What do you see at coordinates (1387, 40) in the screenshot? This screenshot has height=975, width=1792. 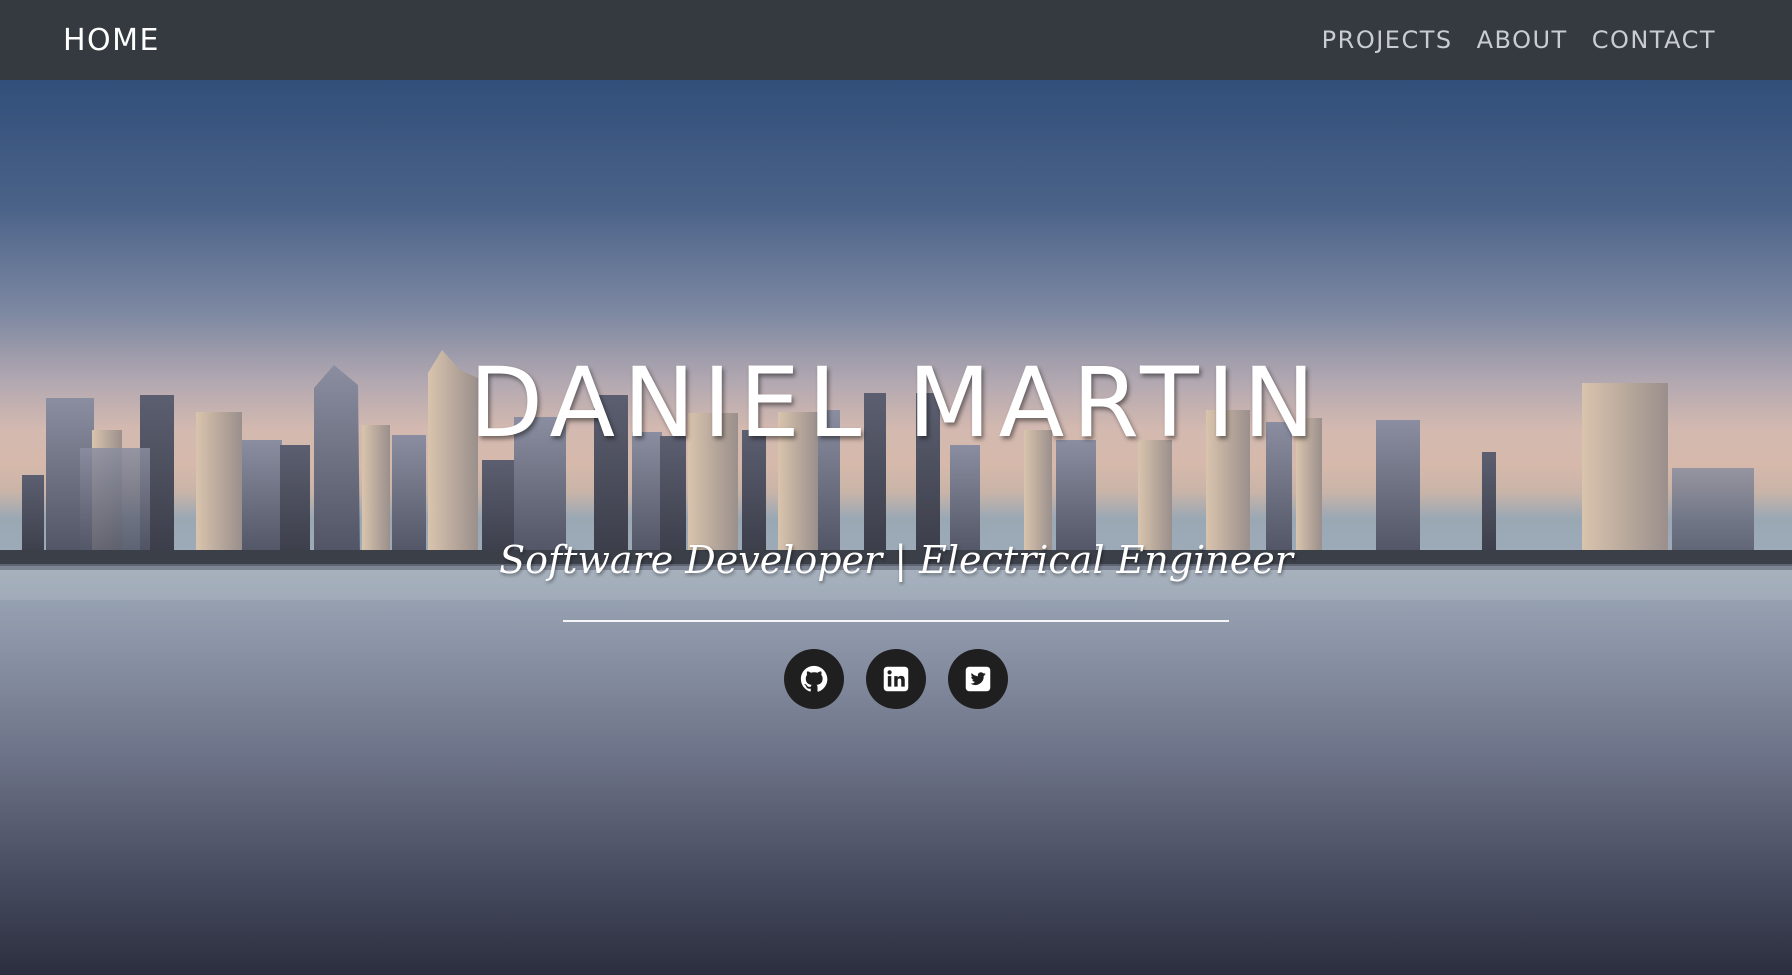 I see `nav-link-projects: PROJECTS` at bounding box center [1387, 40].